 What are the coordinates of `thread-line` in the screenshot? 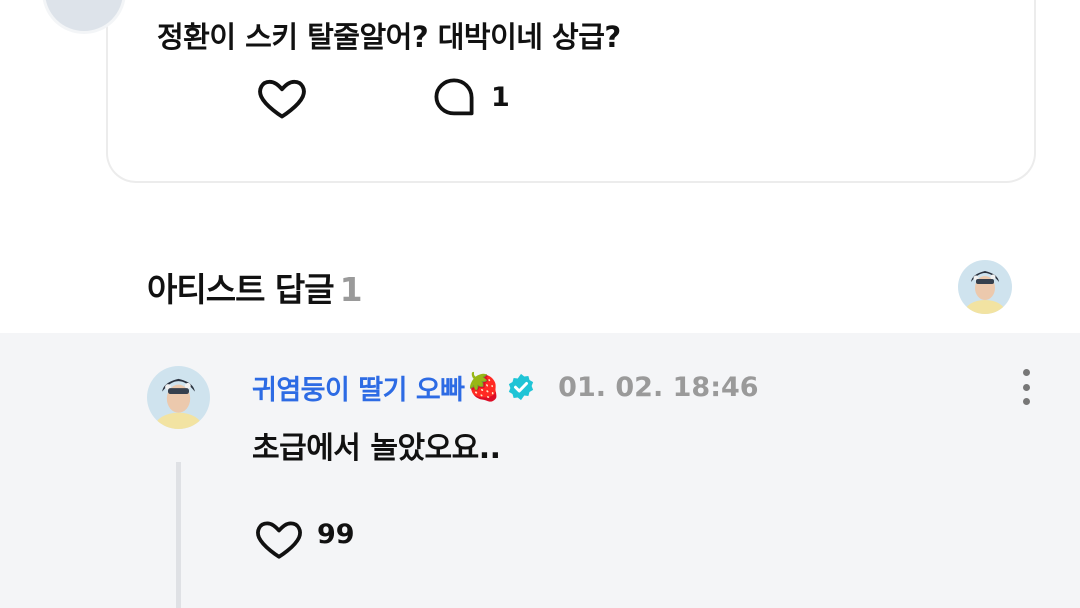 It's located at (178, 535).